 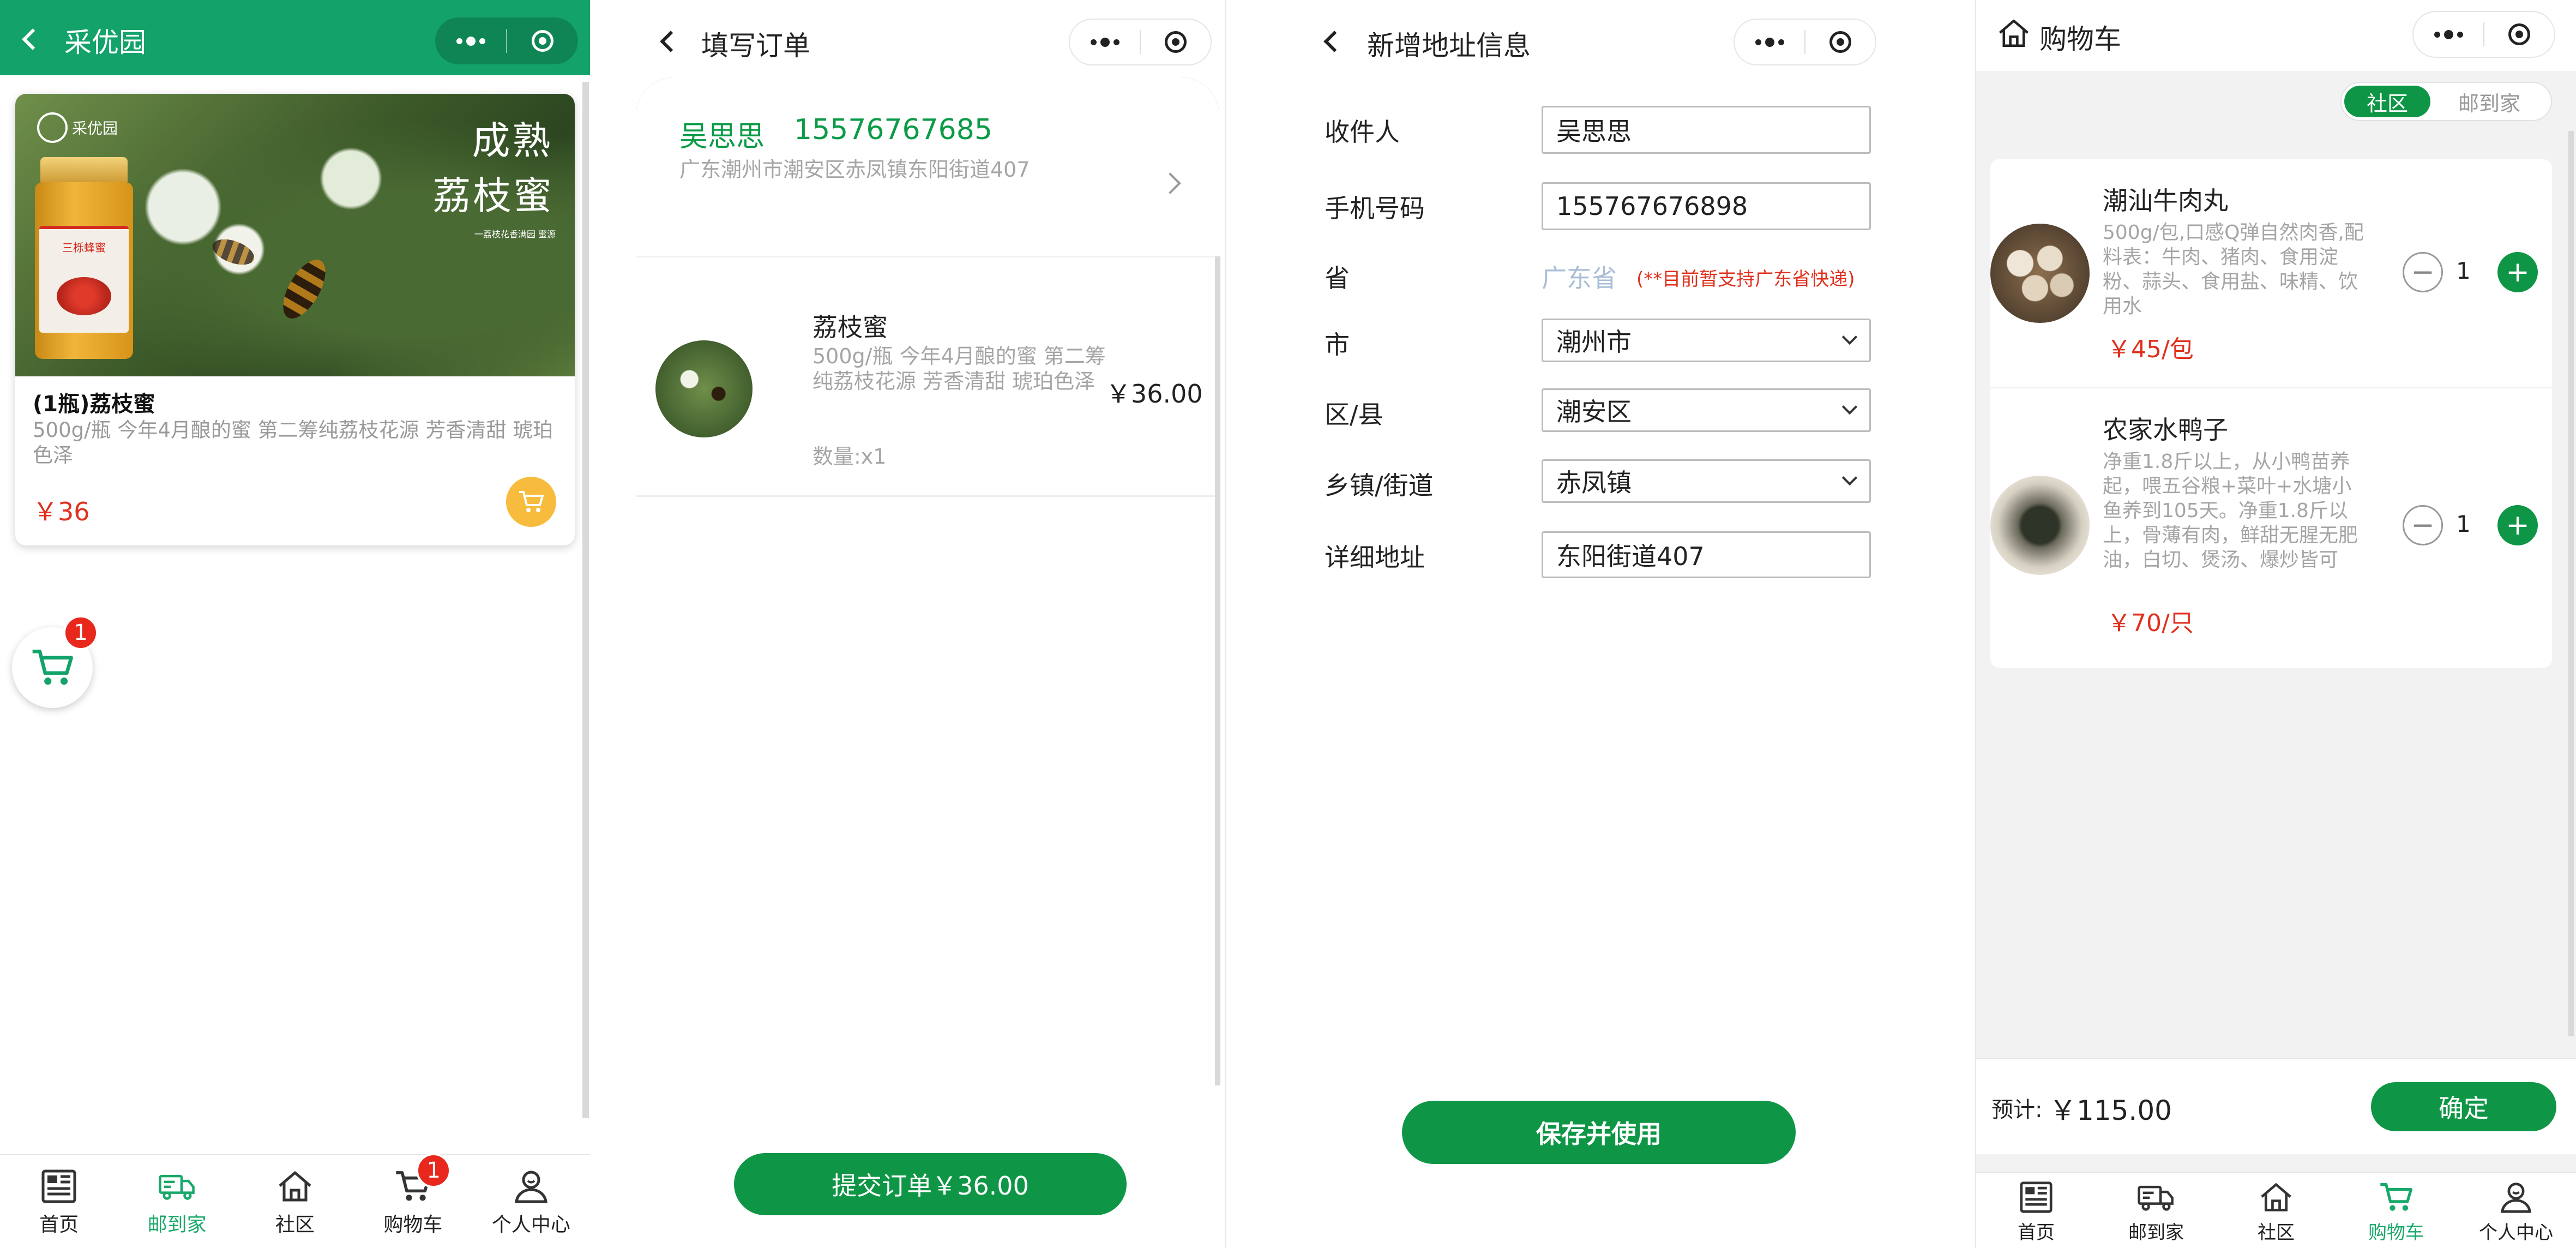 What do you see at coordinates (1594, 342) in the screenshot?
I see `city-value: 潮州市` at bounding box center [1594, 342].